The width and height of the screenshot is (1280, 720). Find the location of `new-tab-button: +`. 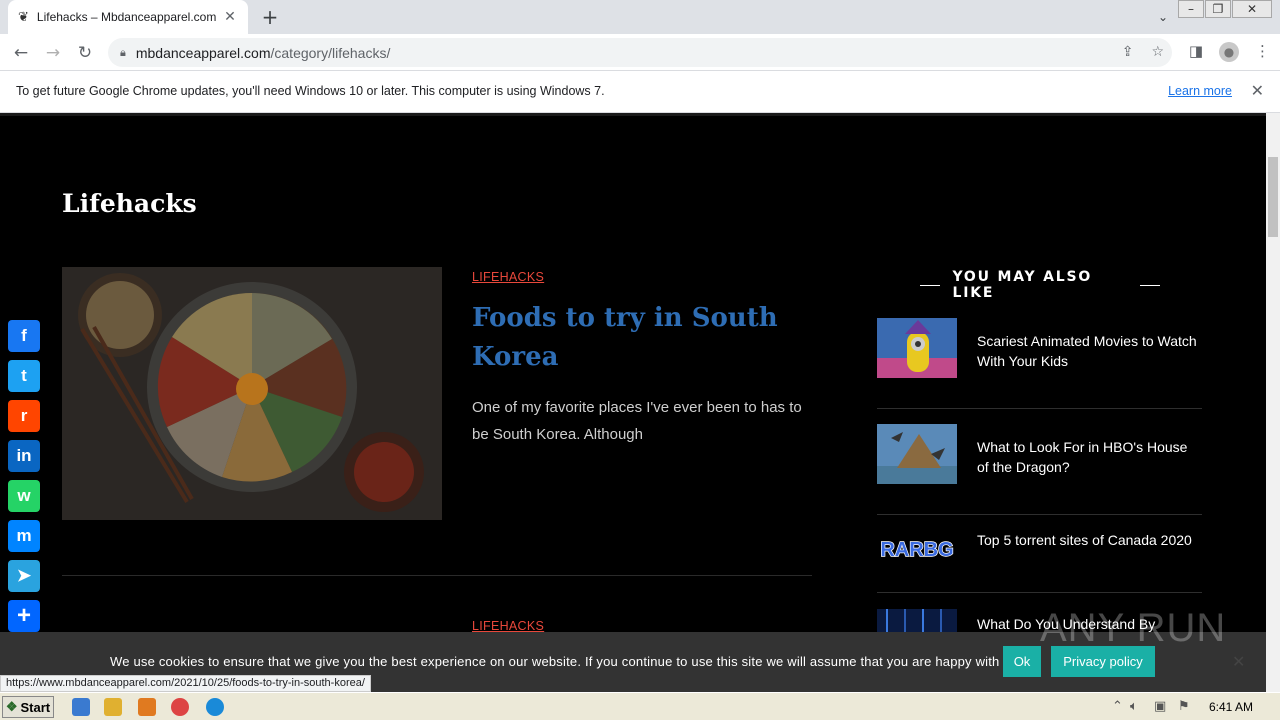

new-tab-button: + is located at coordinates (270, 17).